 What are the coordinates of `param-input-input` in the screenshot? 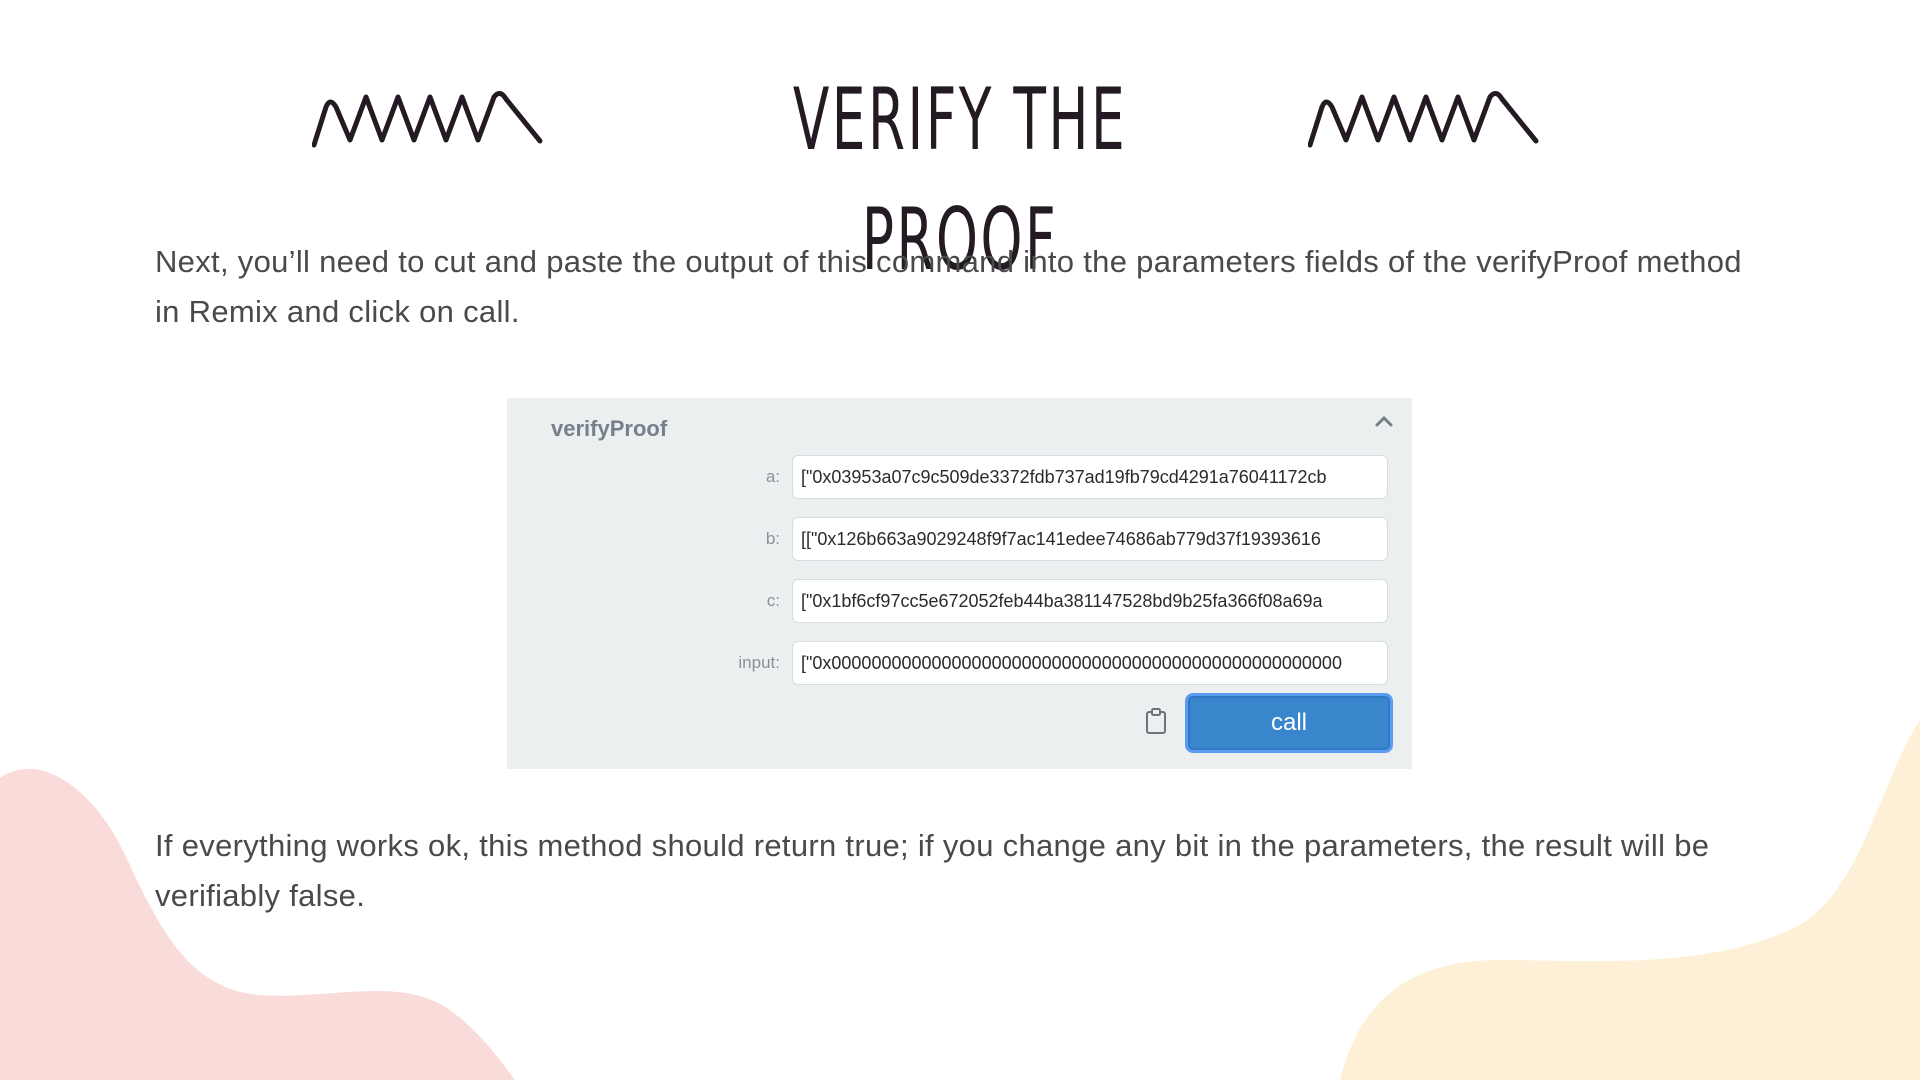 It's located at (1090, 663).